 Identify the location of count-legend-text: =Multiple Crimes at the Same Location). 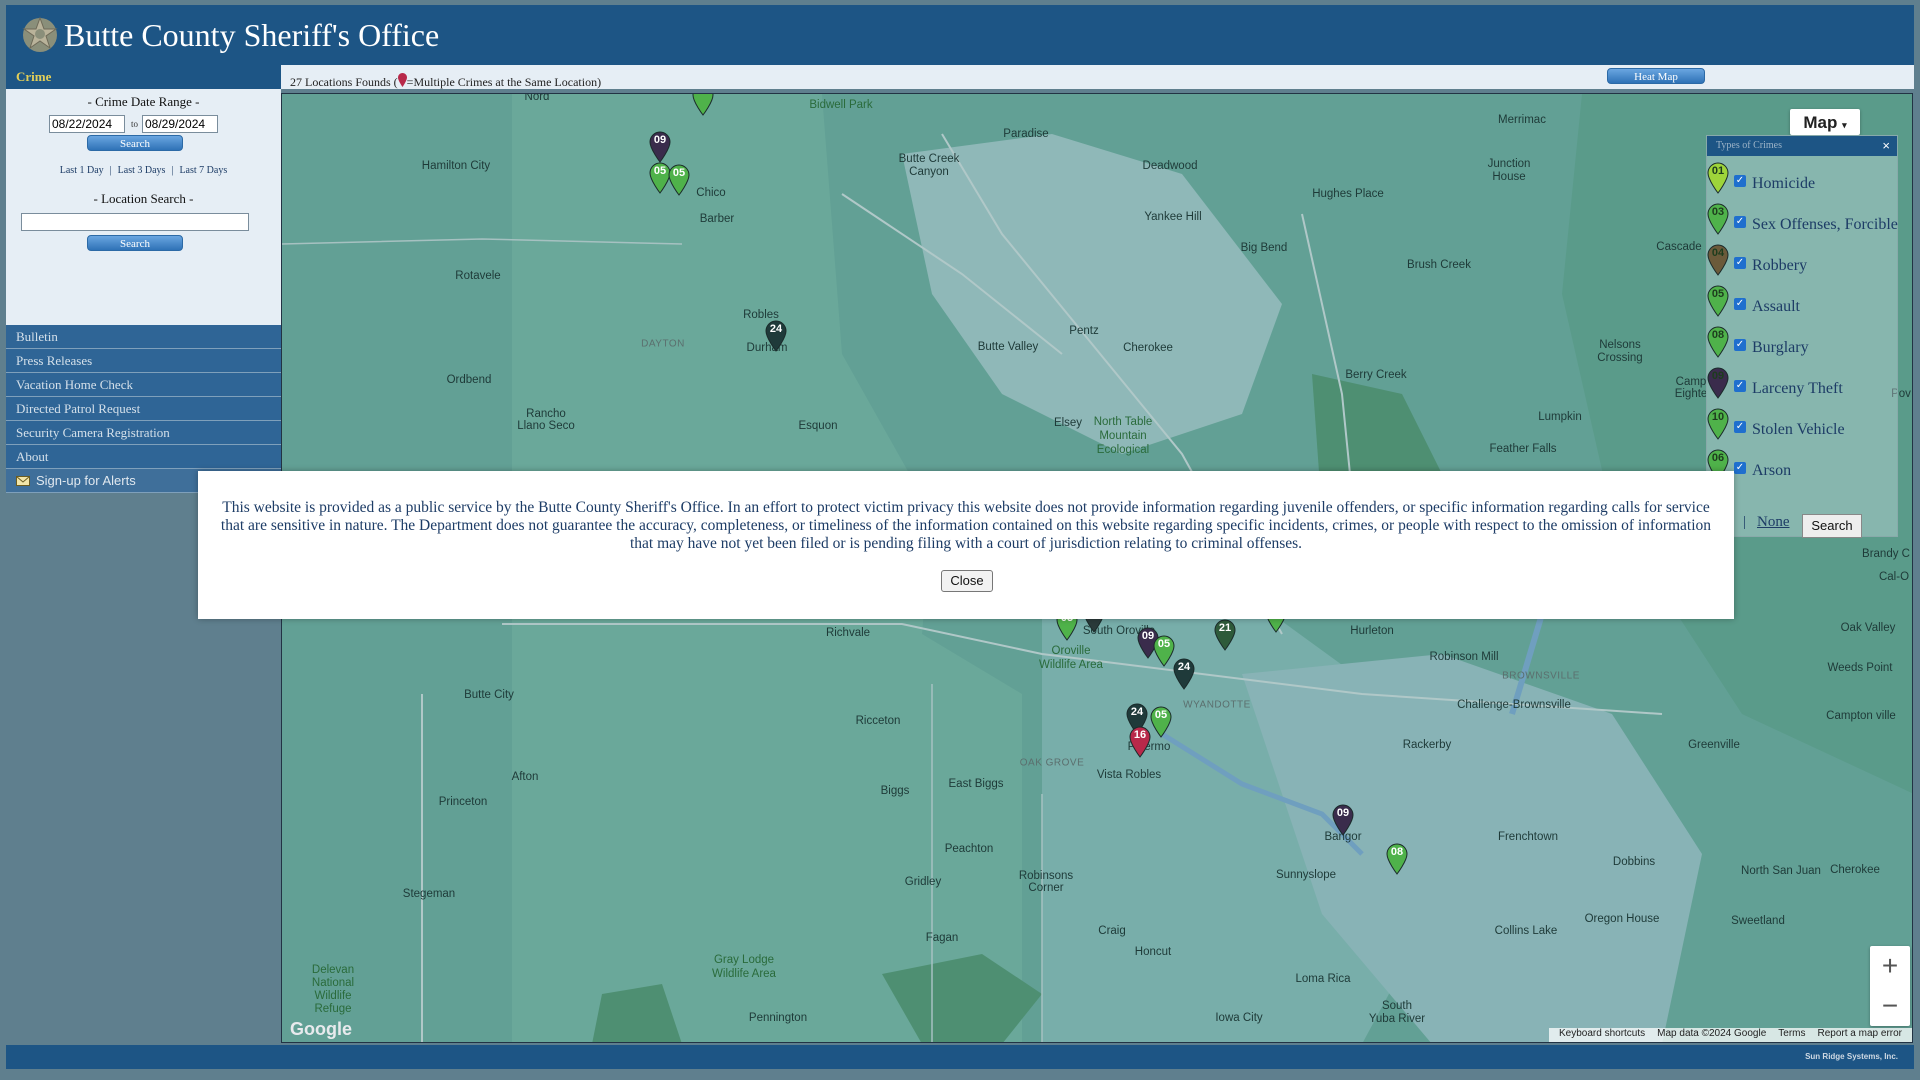
(504, 82).